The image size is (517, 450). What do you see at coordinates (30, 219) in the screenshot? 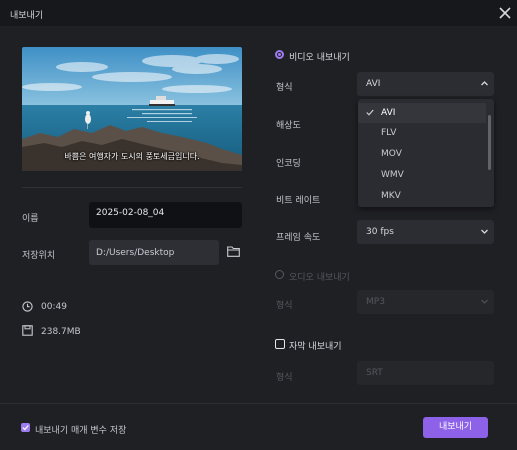
I see `name-label: 이름` at bounding box center [30, 219].